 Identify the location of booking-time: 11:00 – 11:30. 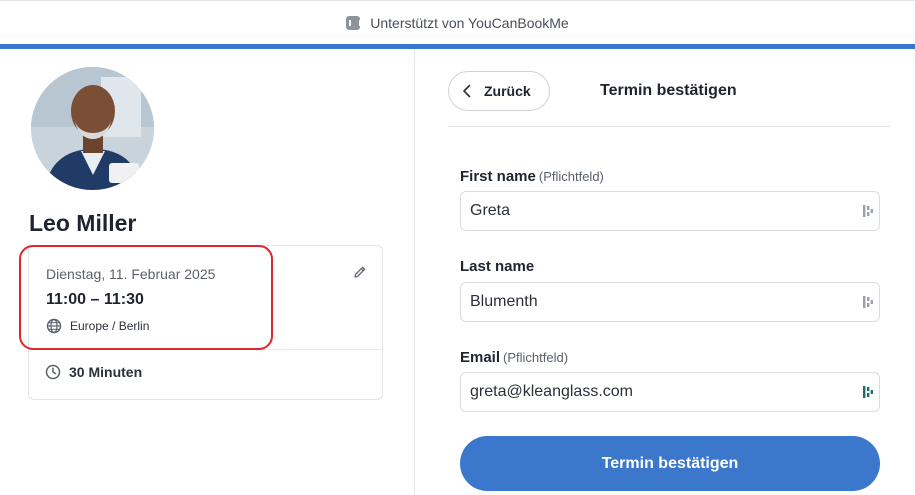
(95, 299).